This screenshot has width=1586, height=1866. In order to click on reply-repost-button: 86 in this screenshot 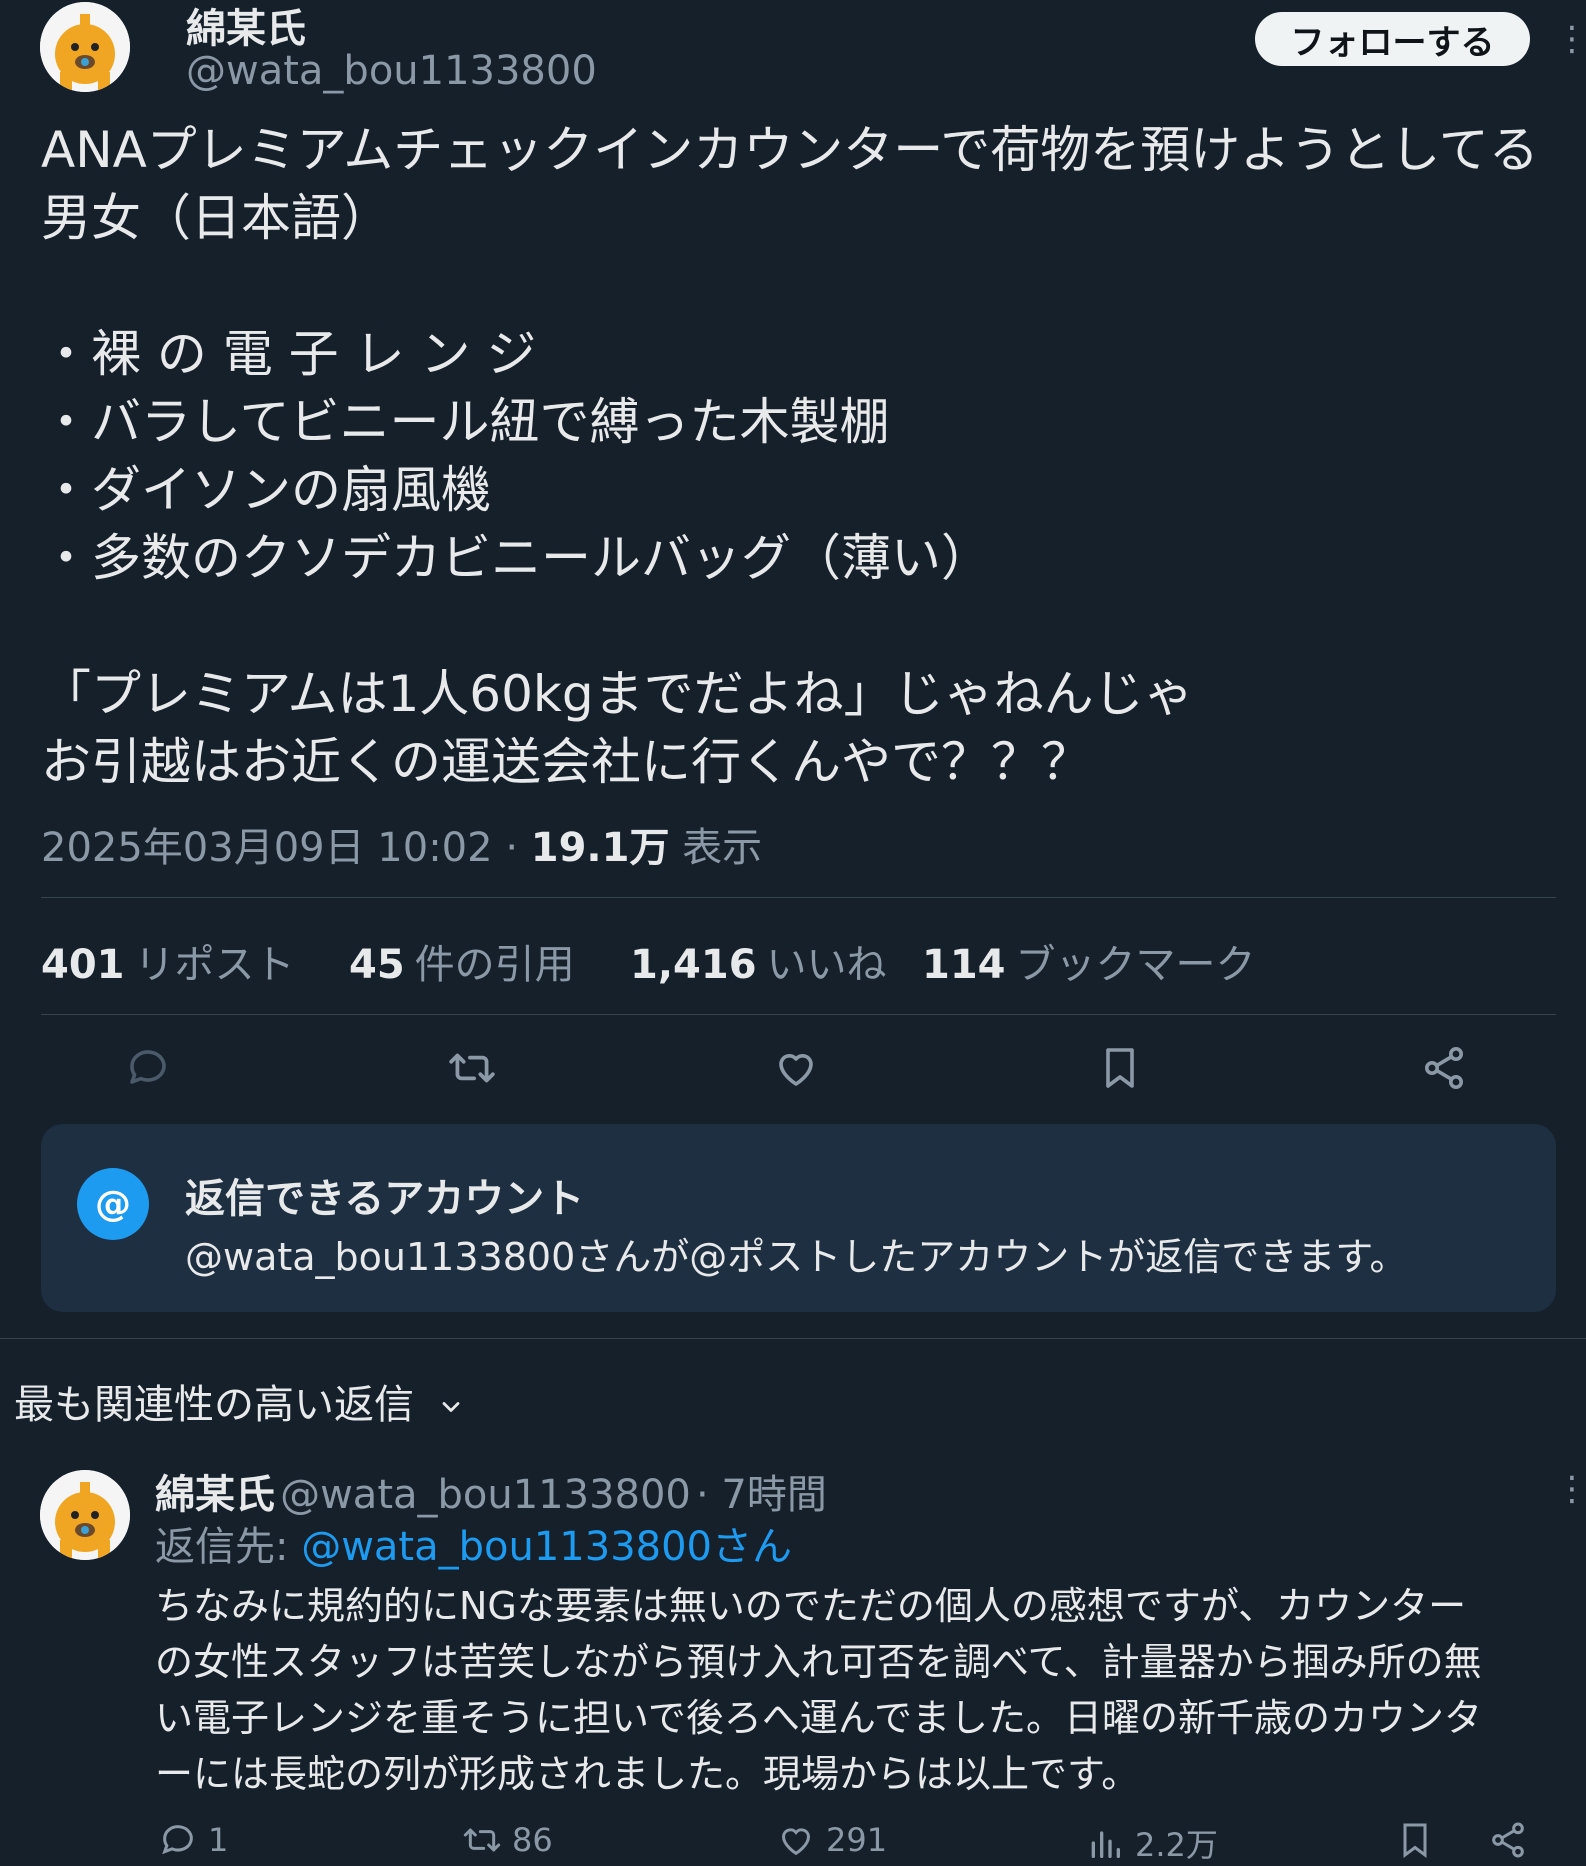, I will do `click(507, 1840)`.